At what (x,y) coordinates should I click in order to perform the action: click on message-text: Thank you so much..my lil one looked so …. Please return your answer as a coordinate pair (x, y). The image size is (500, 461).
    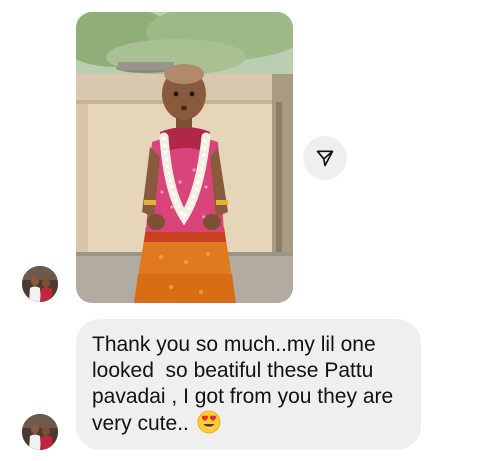
    Looking at the image, I should click on (248, 386).